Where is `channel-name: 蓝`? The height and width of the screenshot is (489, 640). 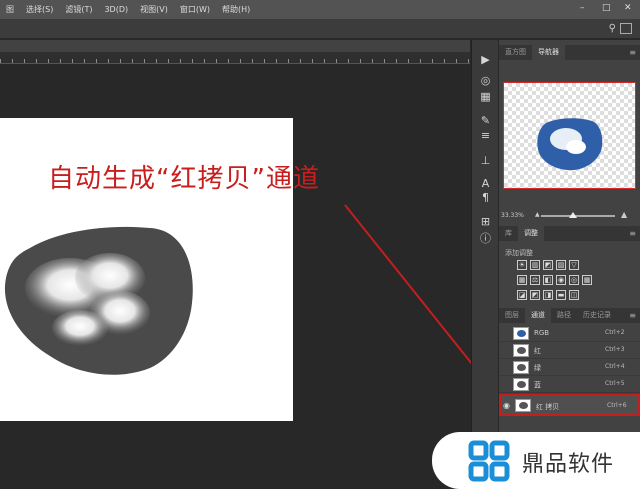 channel-name: 蓝 is located at coordinates (537, 385).